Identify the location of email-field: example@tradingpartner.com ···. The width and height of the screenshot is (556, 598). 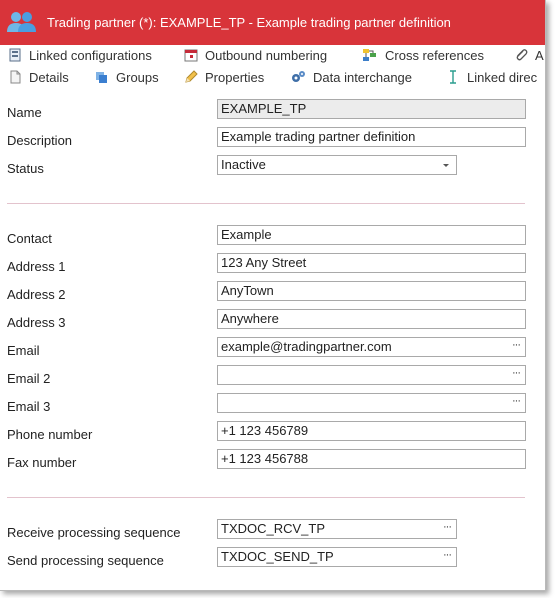
(371, 347).